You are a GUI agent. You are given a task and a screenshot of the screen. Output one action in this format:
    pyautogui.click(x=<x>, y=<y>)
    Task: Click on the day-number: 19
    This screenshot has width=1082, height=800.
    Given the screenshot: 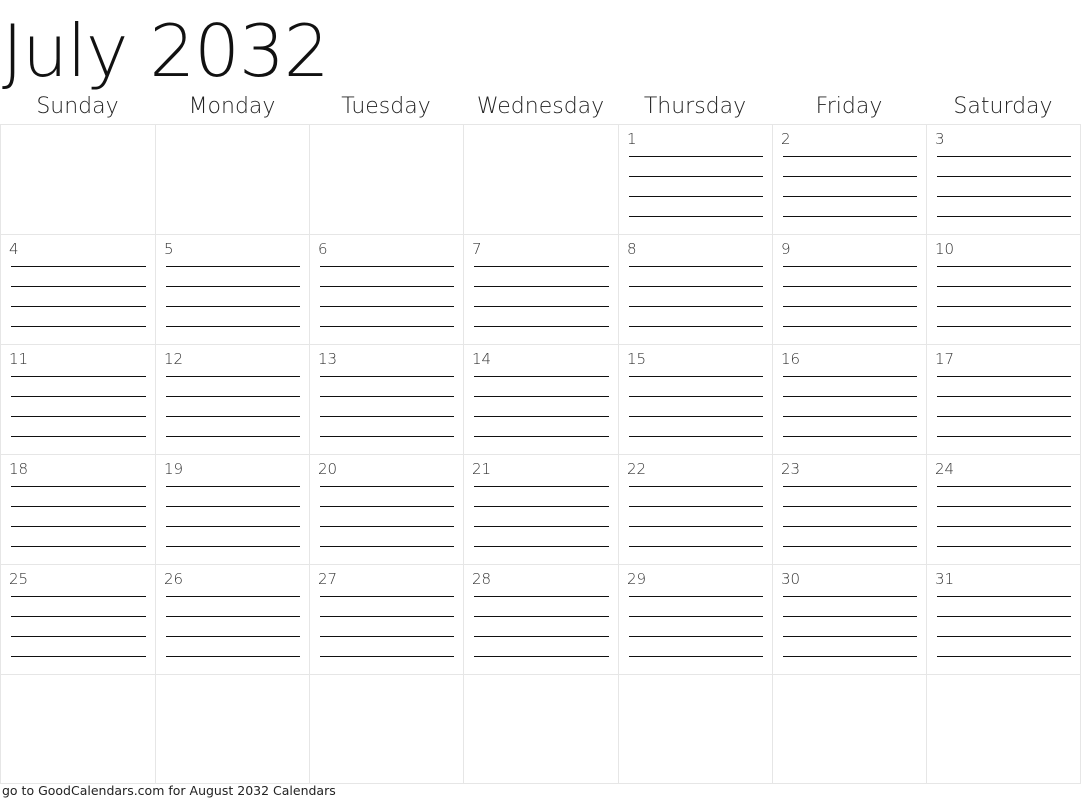 What is the action you would take?
    pyautogui.click(x=174, y=469)
    